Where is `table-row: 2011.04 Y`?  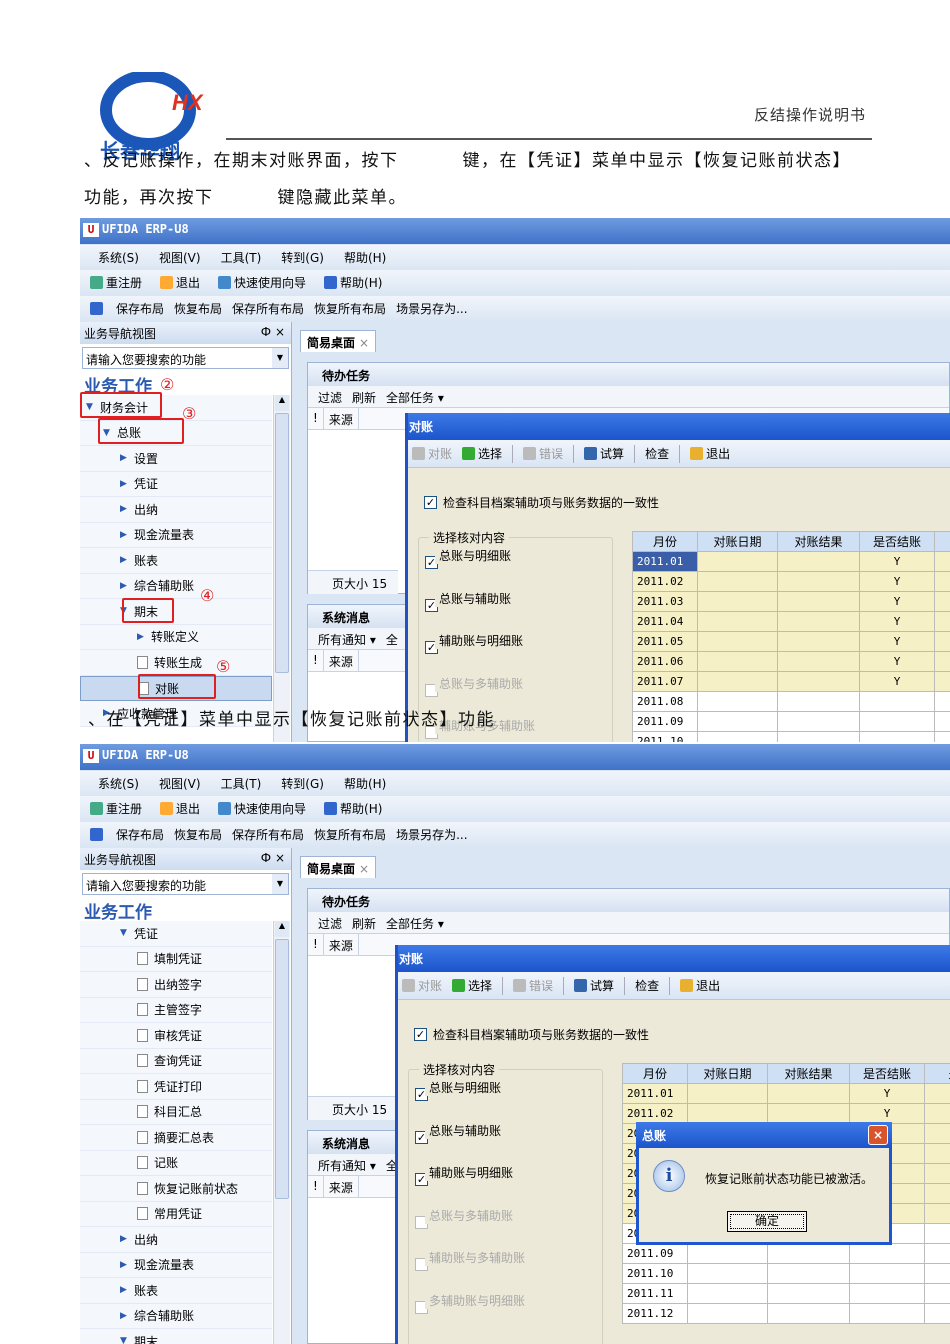 table-row: 2011.04 Y is located at coordinates (791, 621).